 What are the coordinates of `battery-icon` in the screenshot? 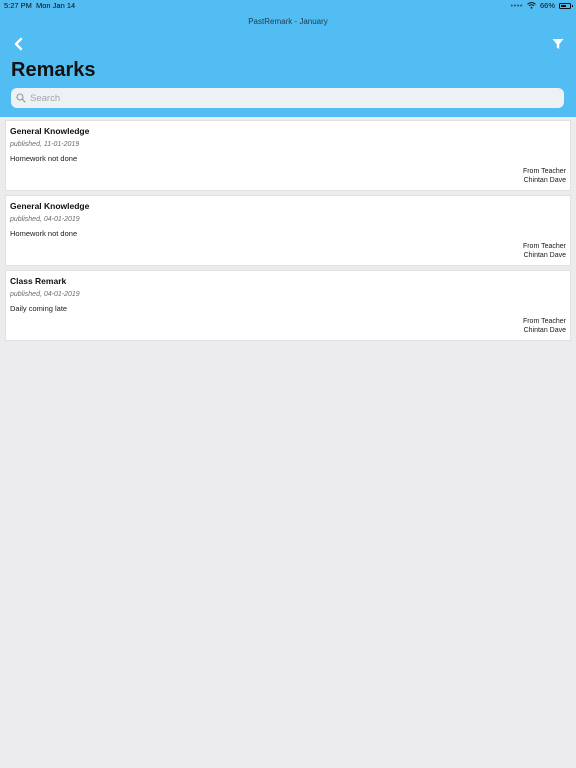 It's located at (566, 5).